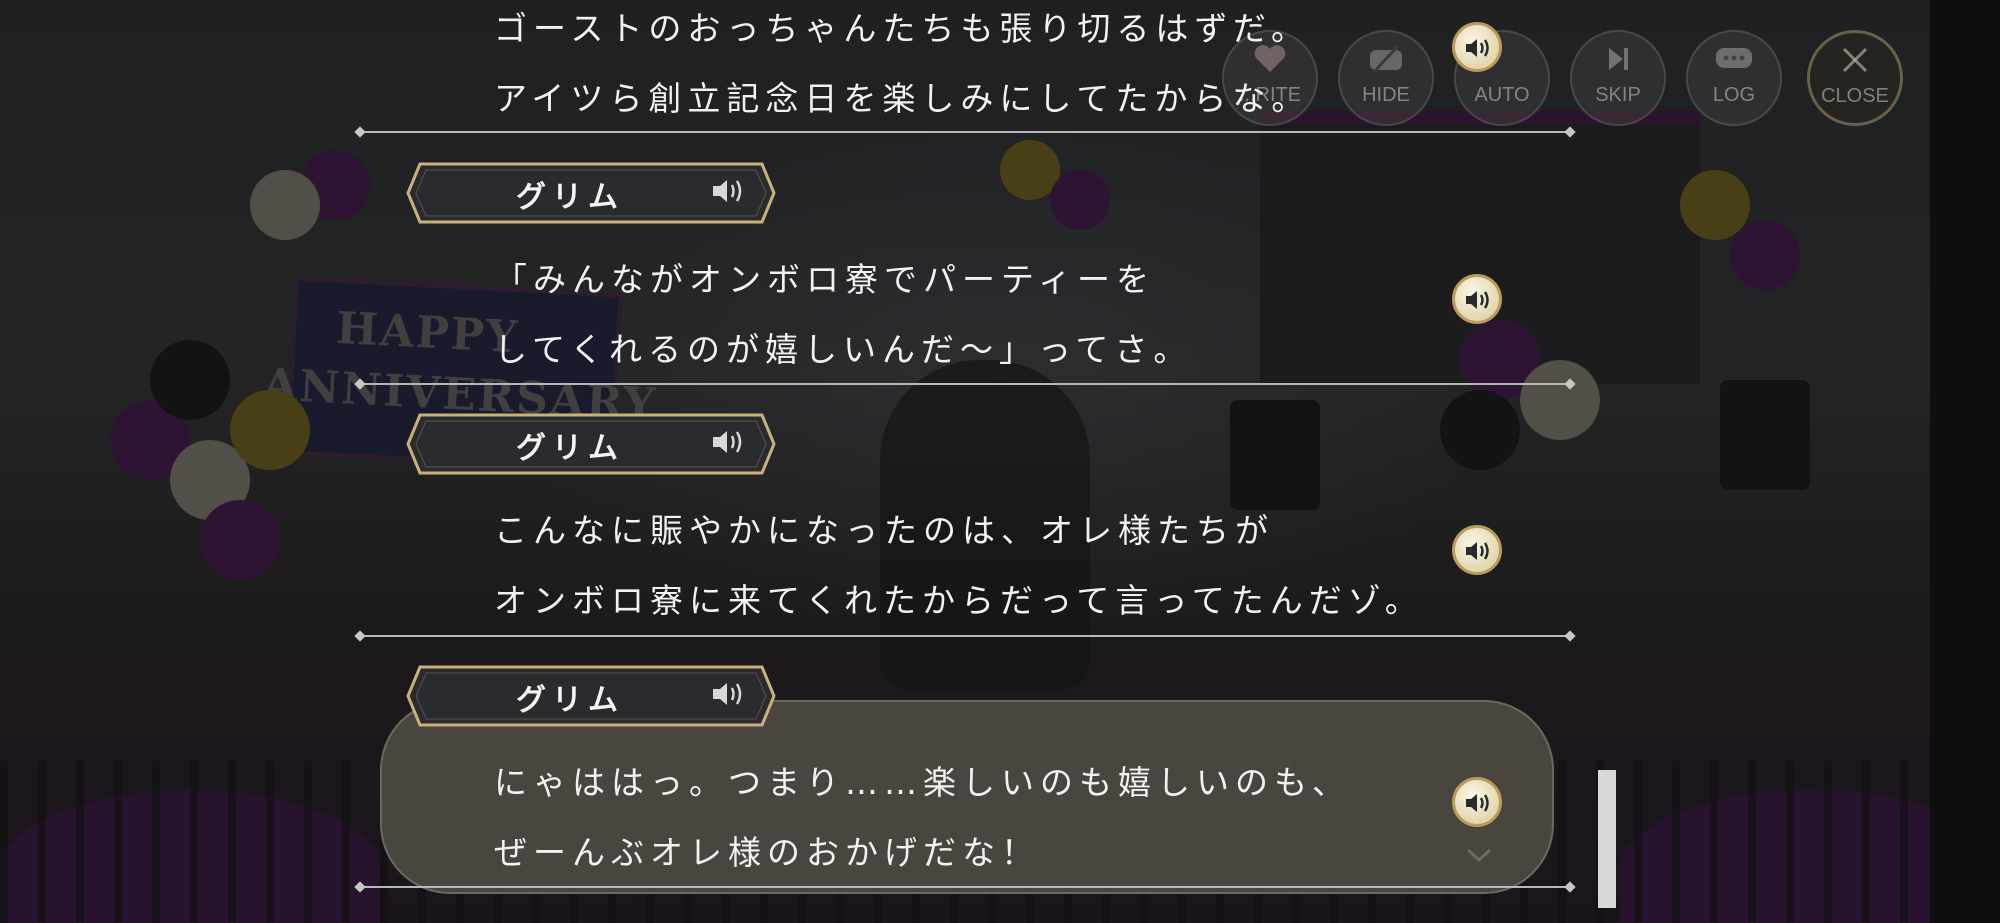 The image size is (2000, 923). I want to click on close-button: CLOSE, so click(1855, 78).